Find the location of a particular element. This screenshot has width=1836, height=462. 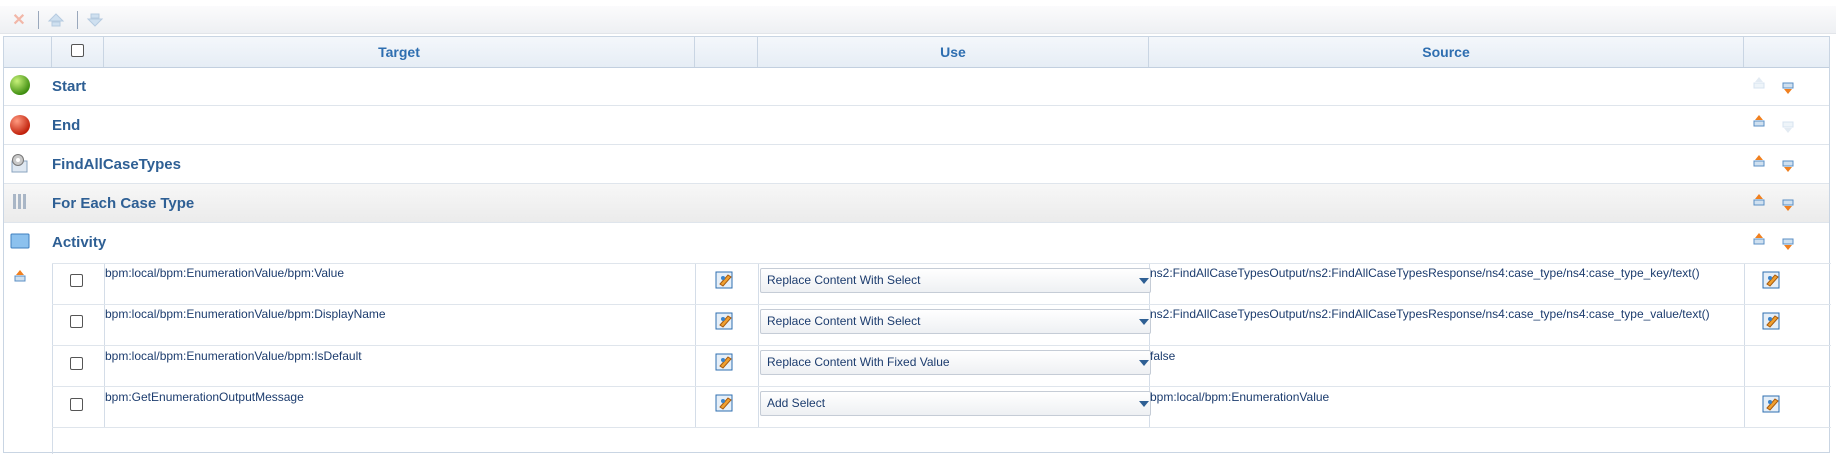

header-icon-col is located at coordinates (28, 52).